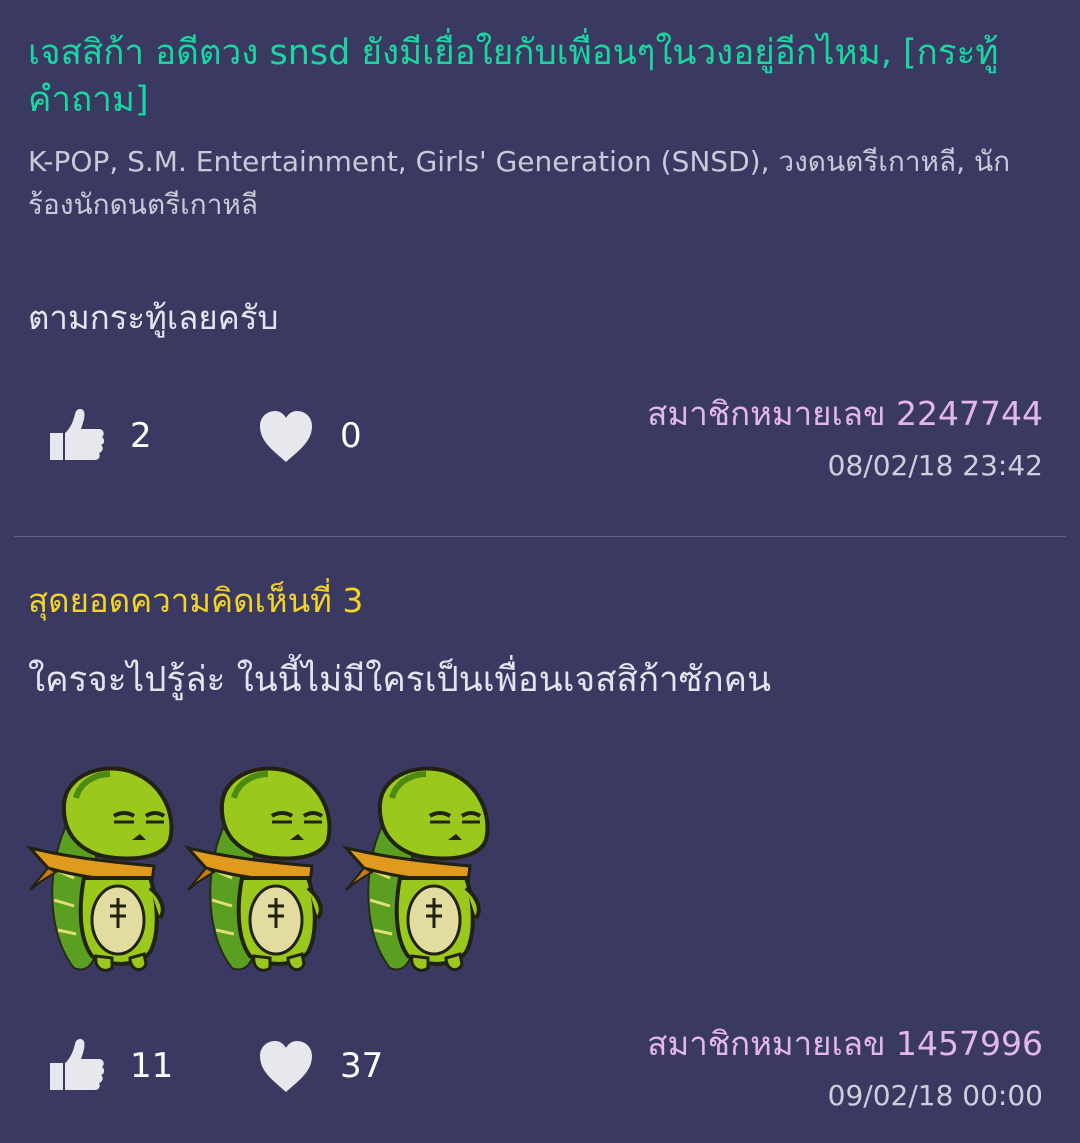  Describe the element at coordinates (141, 436) in the screenshot. I see `topic-like-count: 2` at that location.